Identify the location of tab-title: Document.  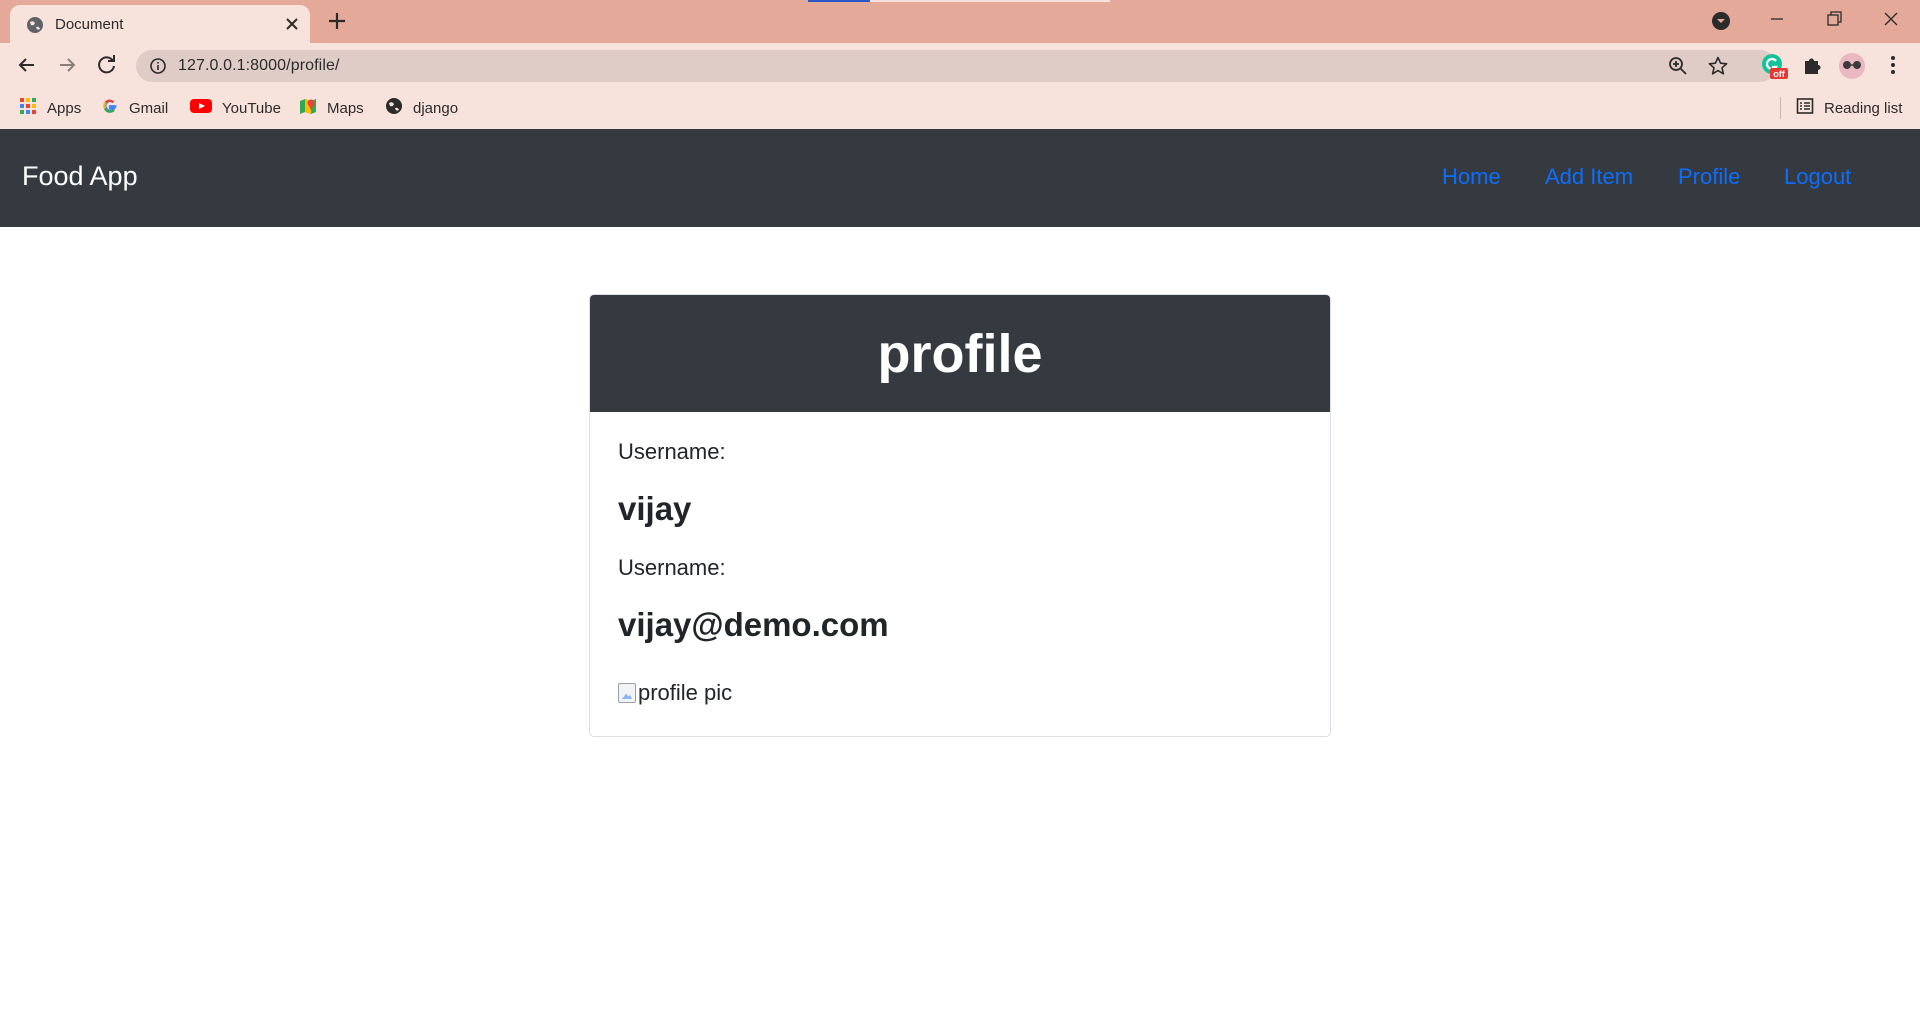
(89, 24).